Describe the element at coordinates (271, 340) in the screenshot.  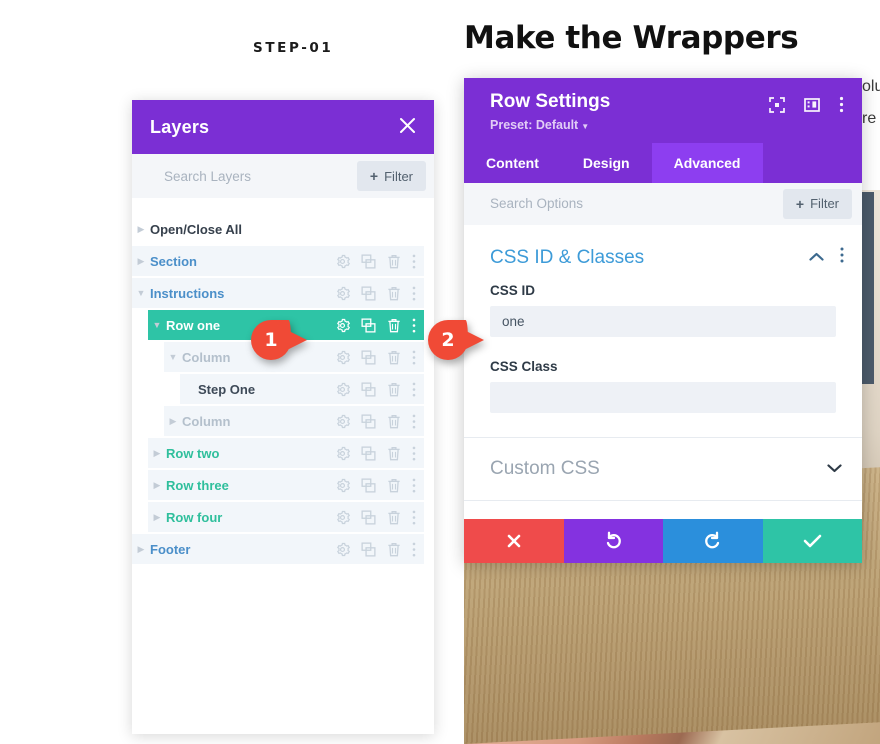
I see `callout-number: 1` at that location.